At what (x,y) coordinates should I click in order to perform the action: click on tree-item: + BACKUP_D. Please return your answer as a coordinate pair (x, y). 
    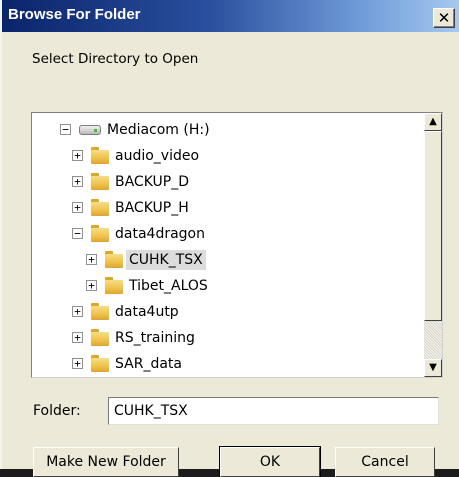
    Looking at the image, I should click on (228, 182).